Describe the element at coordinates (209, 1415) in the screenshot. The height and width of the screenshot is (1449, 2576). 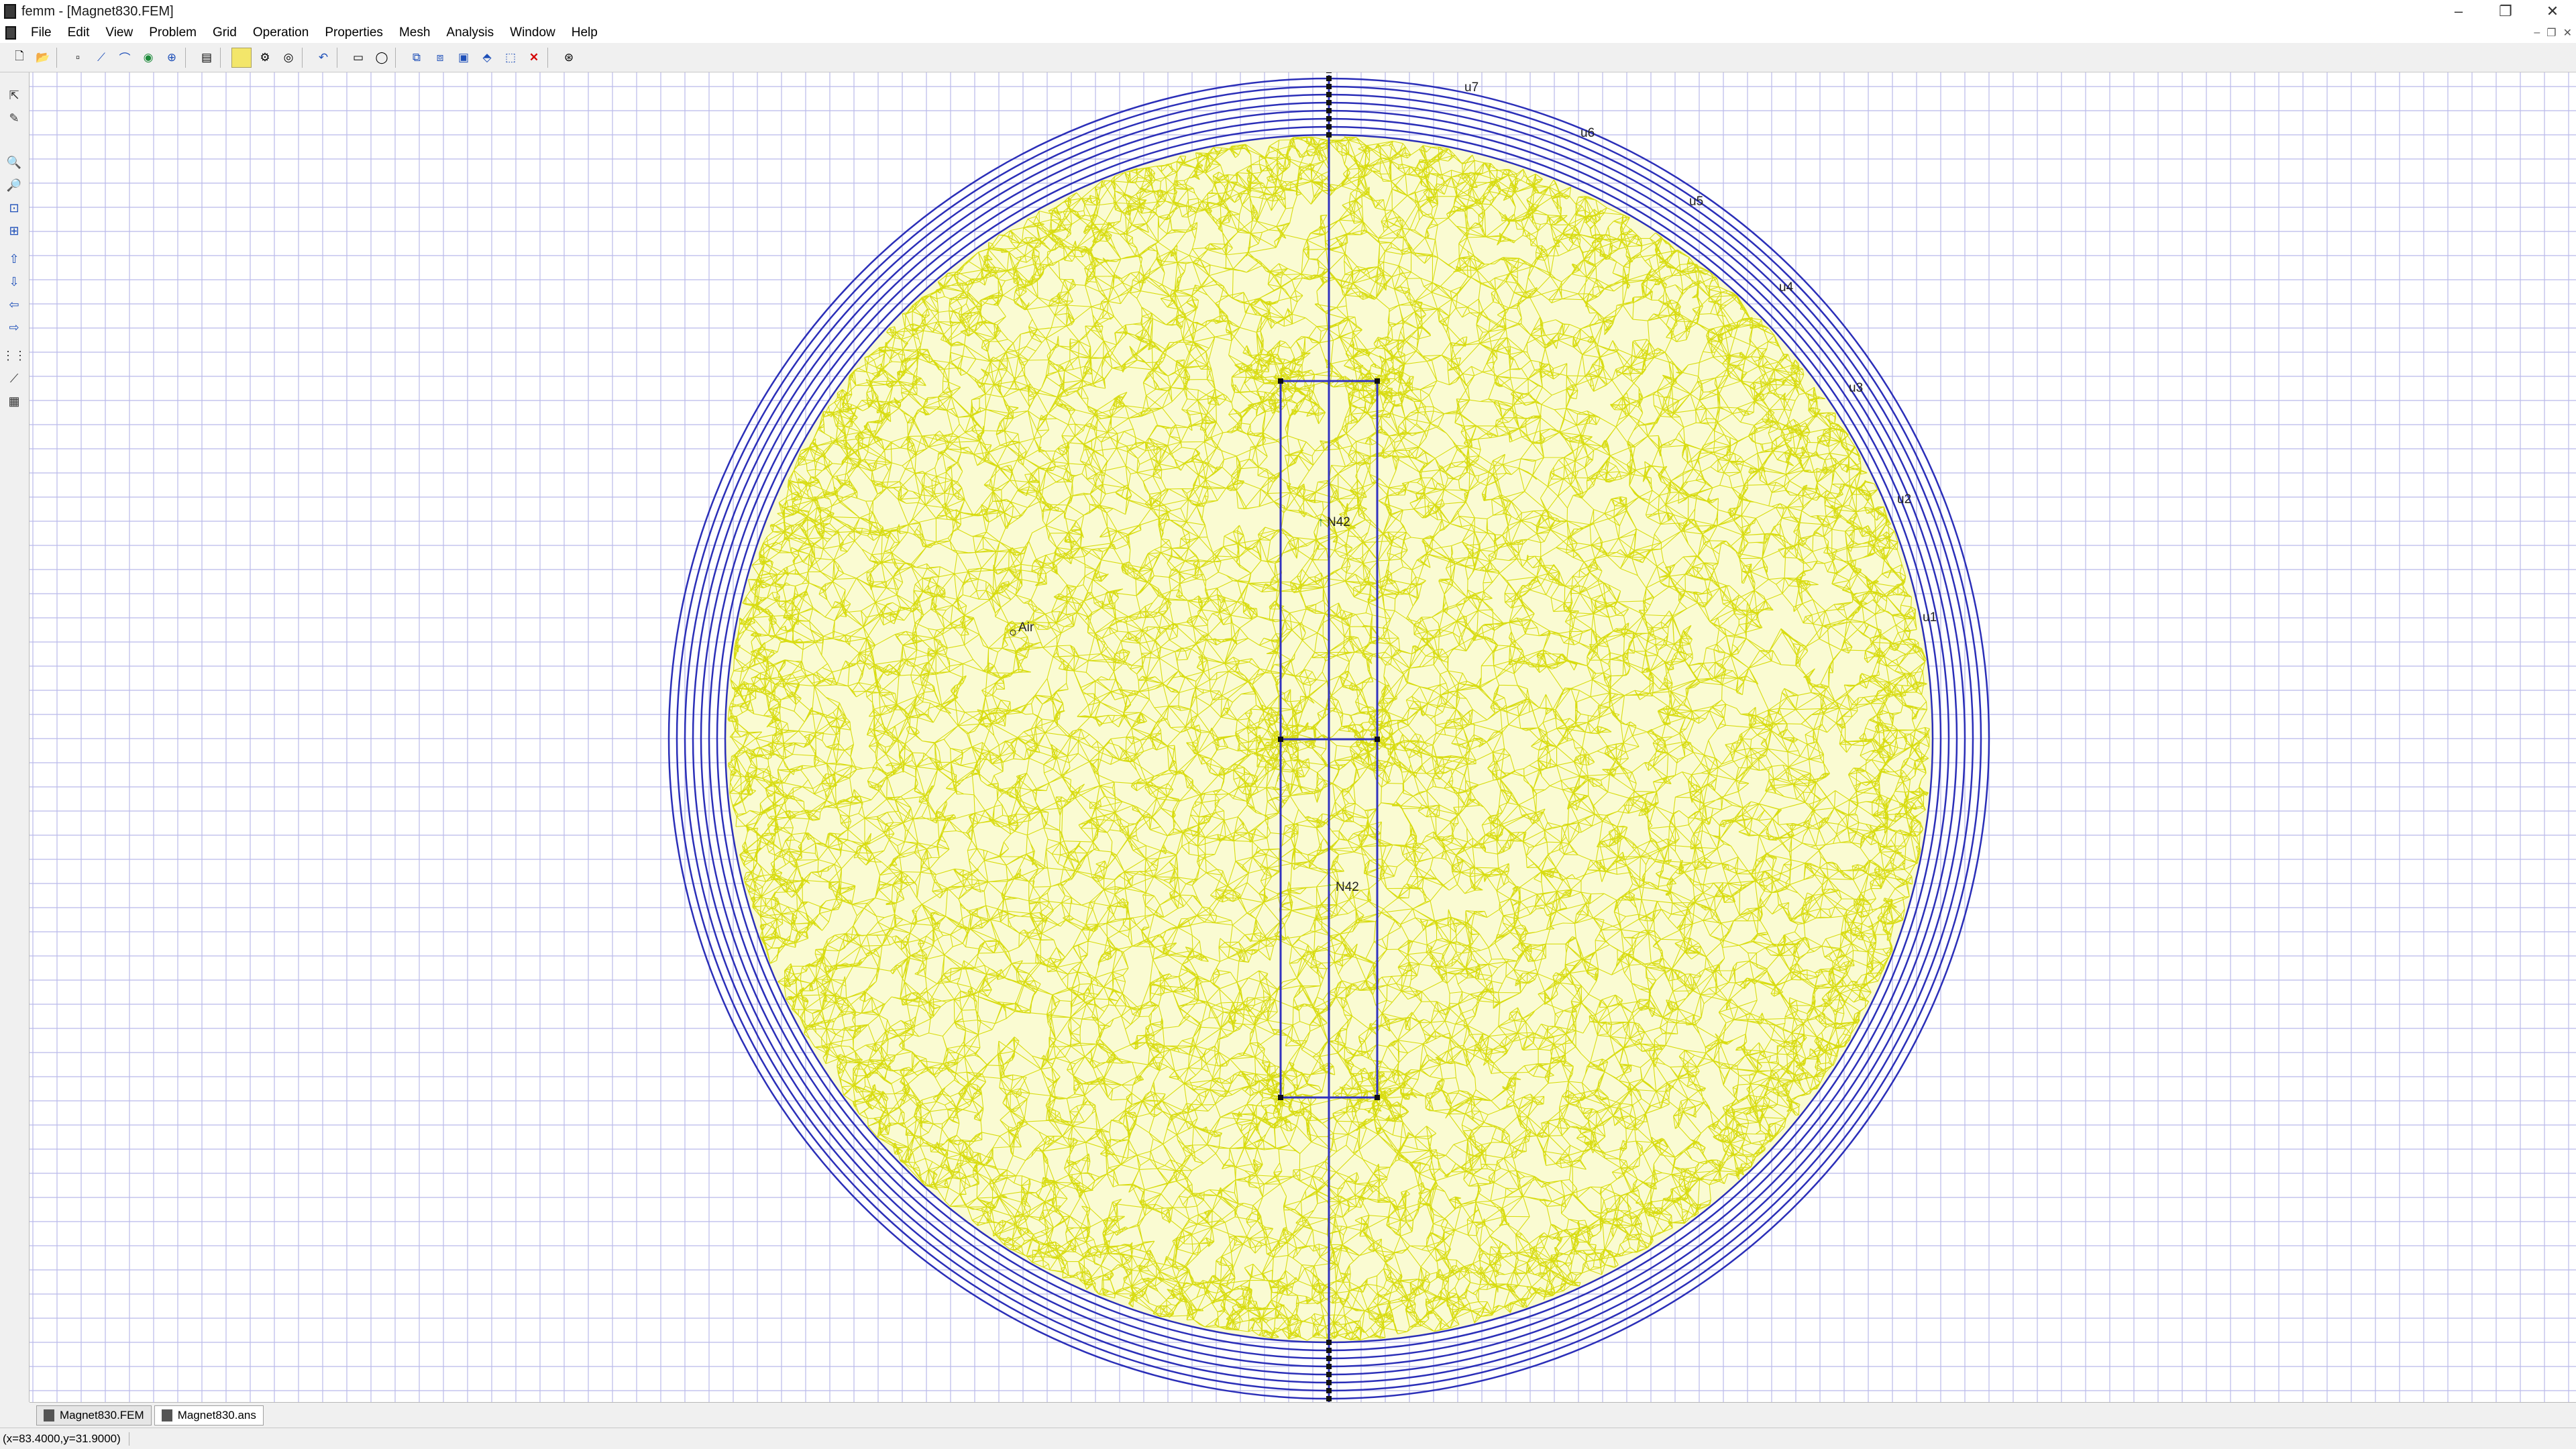
I see `tab-ans-document: Magnet830.ans` at that location.